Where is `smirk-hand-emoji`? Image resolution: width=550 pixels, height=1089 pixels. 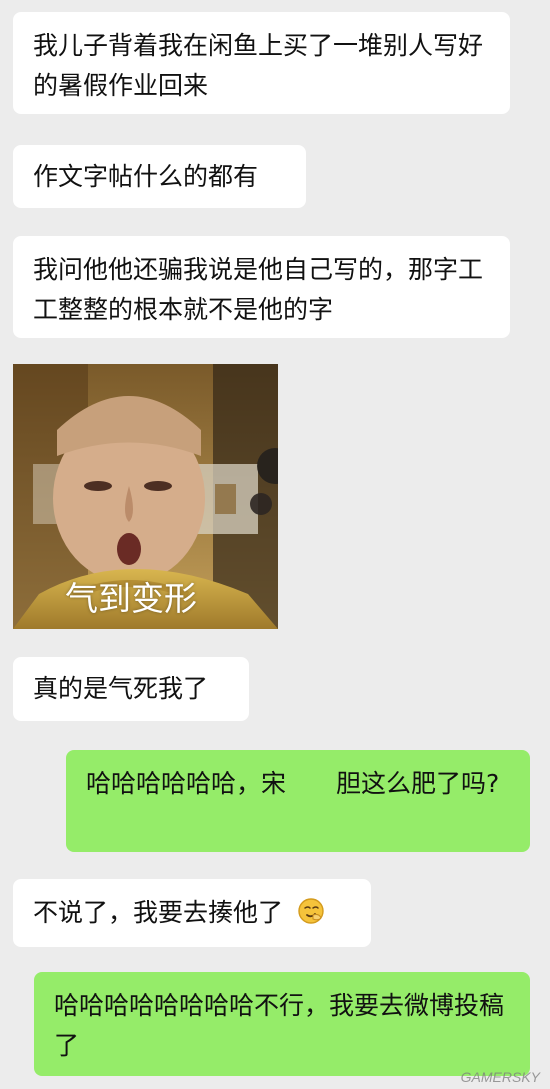 smirk-hand-emoji is located at coordinates (311, 911).